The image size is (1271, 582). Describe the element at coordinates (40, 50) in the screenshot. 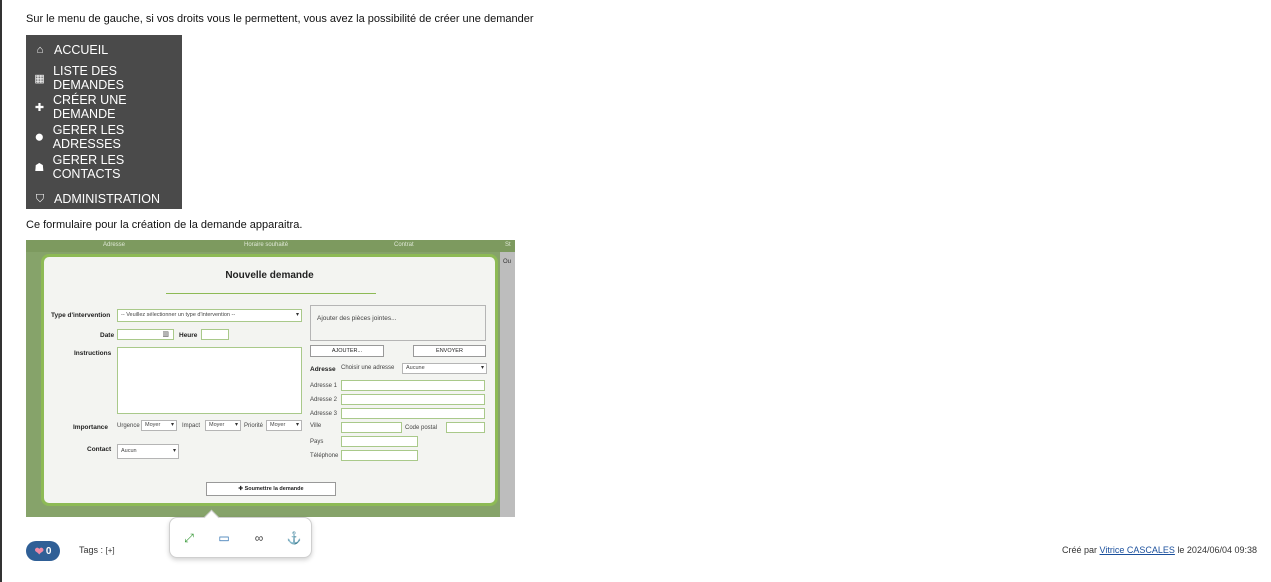

I see `home-icon: ⌂` at that location.